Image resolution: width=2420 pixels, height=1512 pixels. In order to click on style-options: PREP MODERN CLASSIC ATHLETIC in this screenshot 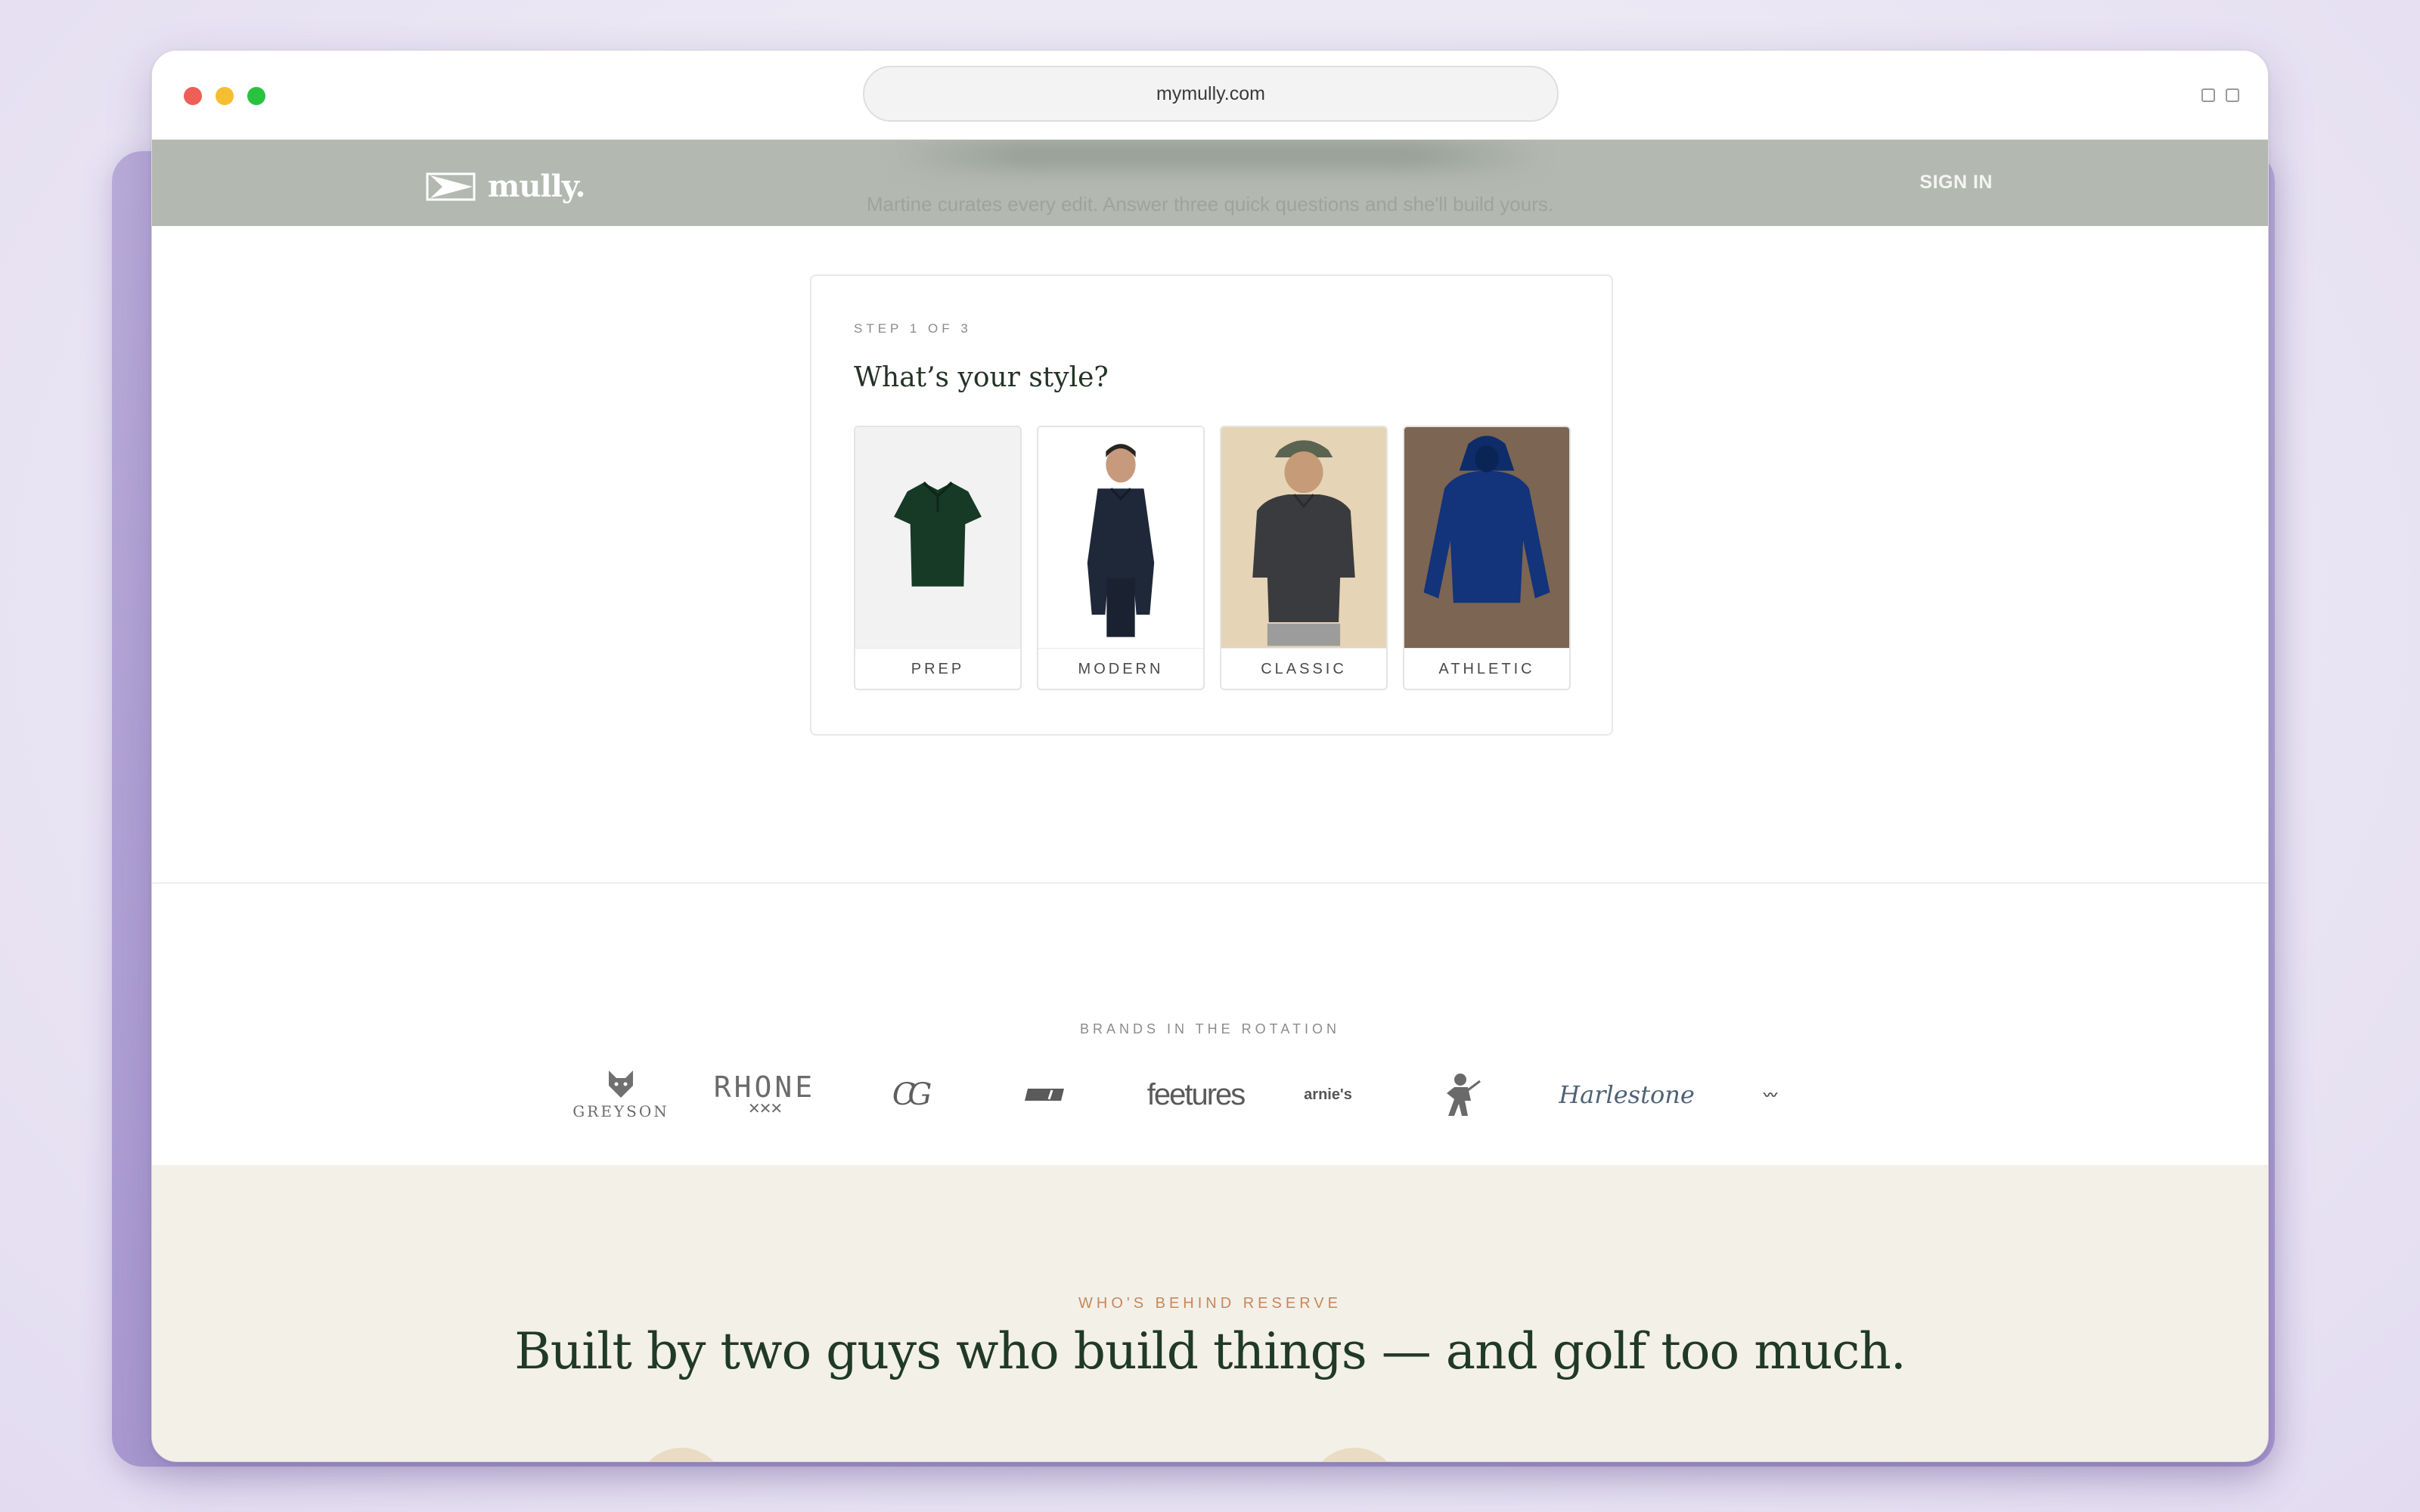, I will do `click(1212, 558)`.